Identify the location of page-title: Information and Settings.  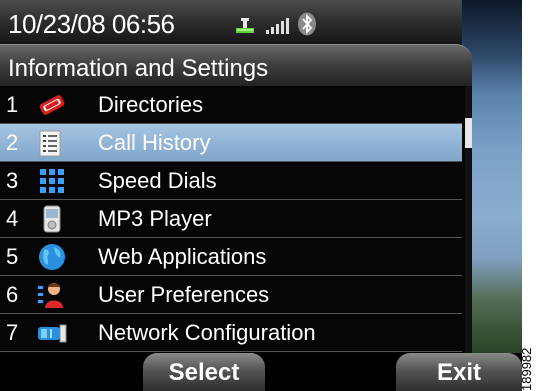
(138, 68).